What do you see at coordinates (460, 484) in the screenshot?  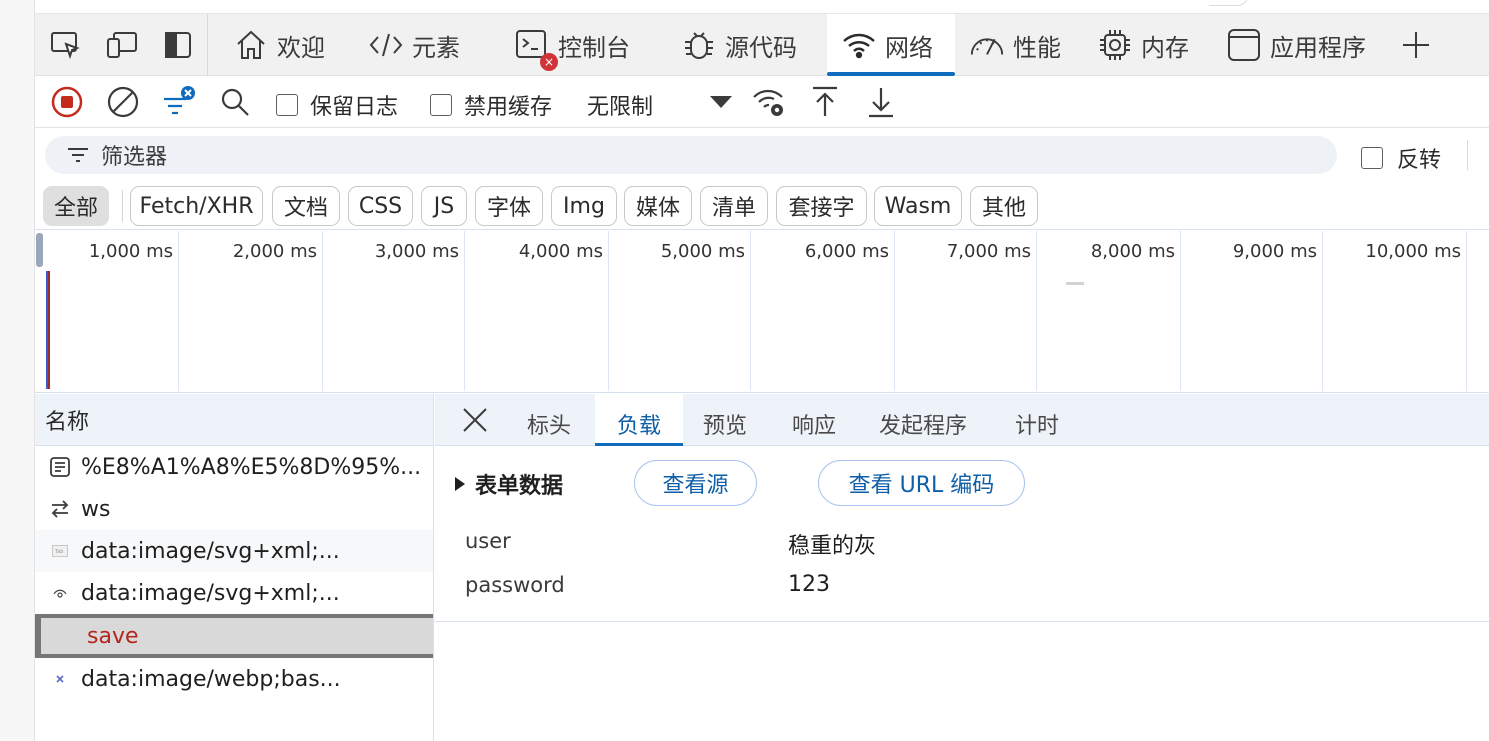 I see `disclosure-triangle-icon` at bounding box center [460, 484].